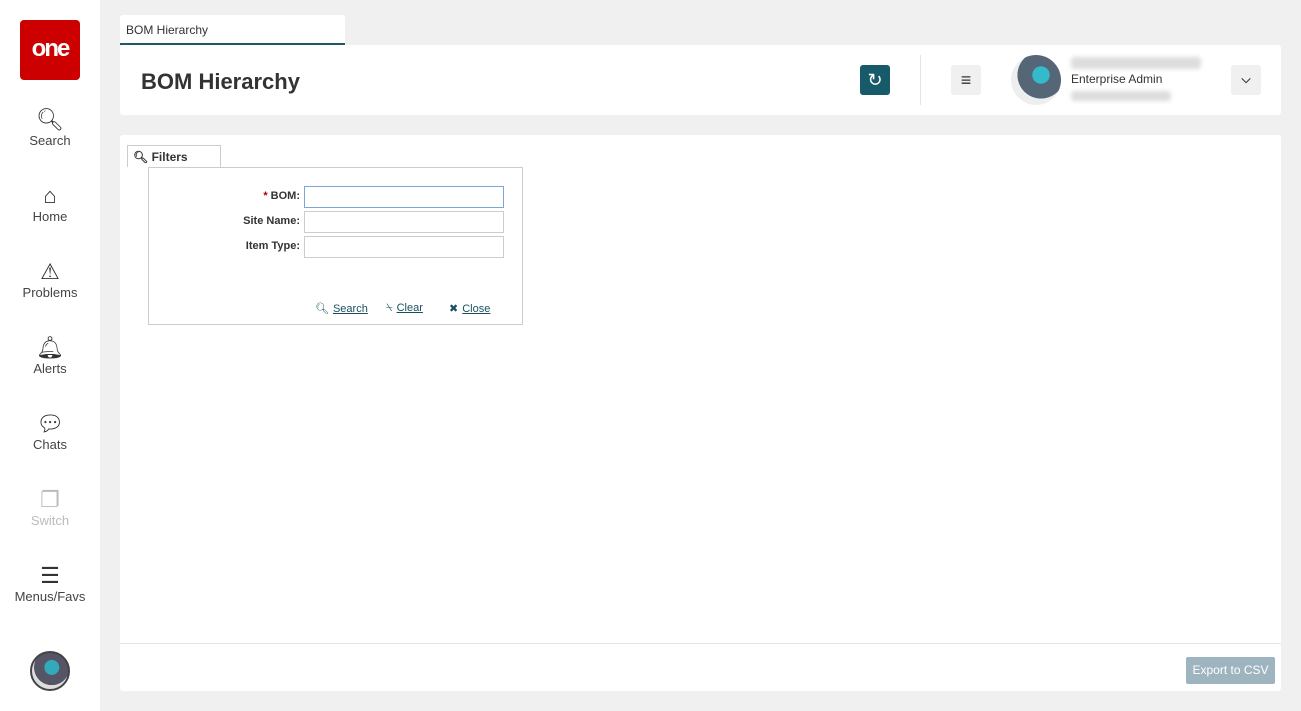 The height and width of the screenshot is (711, 1301). I want to click on bom-label: * BOM:, so click(281, 196).